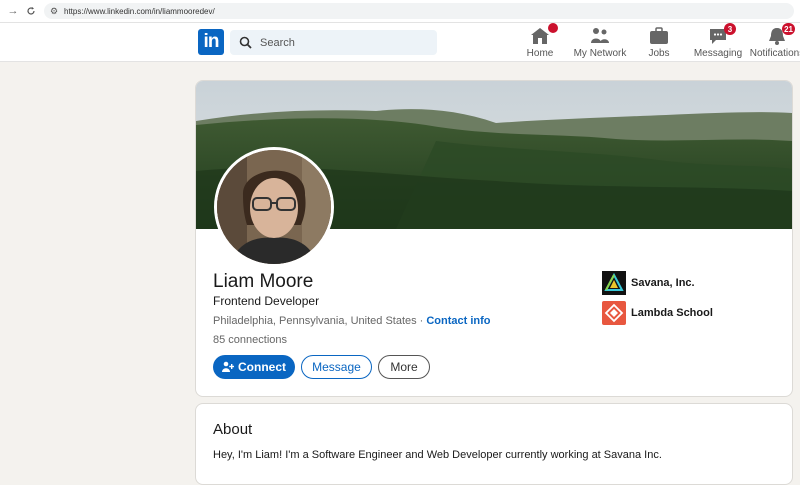 The image size is (800, 485). What do you see at coordinates (730, 29) in the screenshot?
I see `messaging-badge: 3` at bounding box center [730, 29].